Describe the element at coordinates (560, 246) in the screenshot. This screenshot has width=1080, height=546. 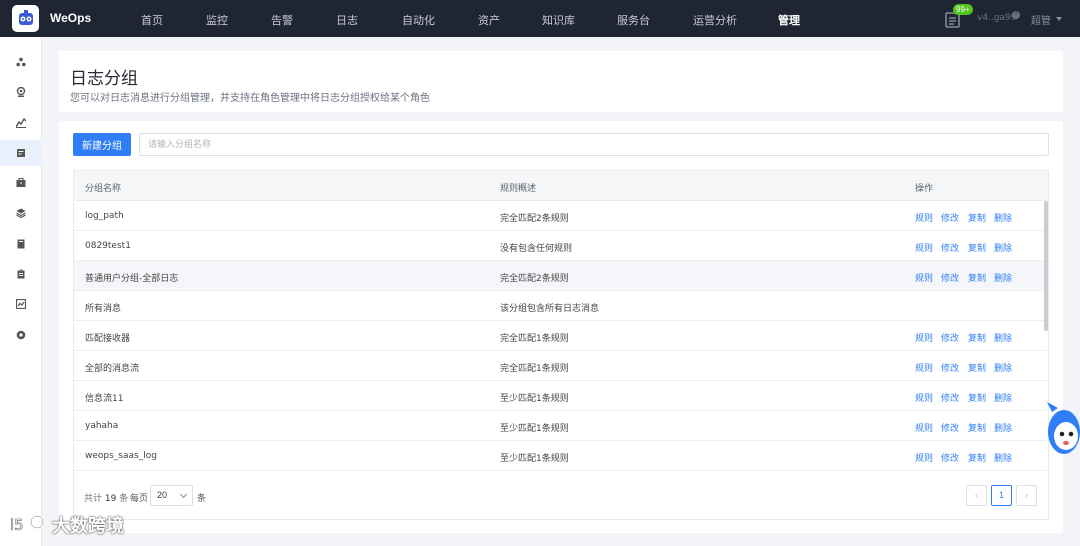
I see `table-row: 0829test1 没有包含任何规则 规则 修改 复制 删除` at that location.